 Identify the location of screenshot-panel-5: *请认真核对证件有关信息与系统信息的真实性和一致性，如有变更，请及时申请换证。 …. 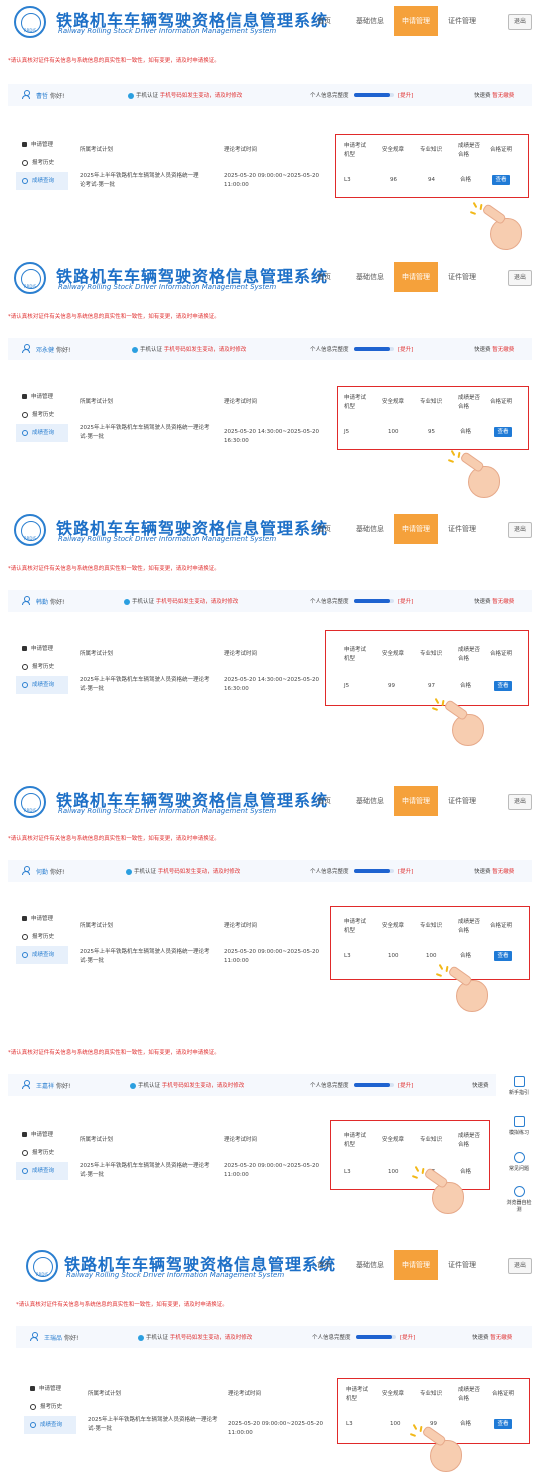
(270, 1130).